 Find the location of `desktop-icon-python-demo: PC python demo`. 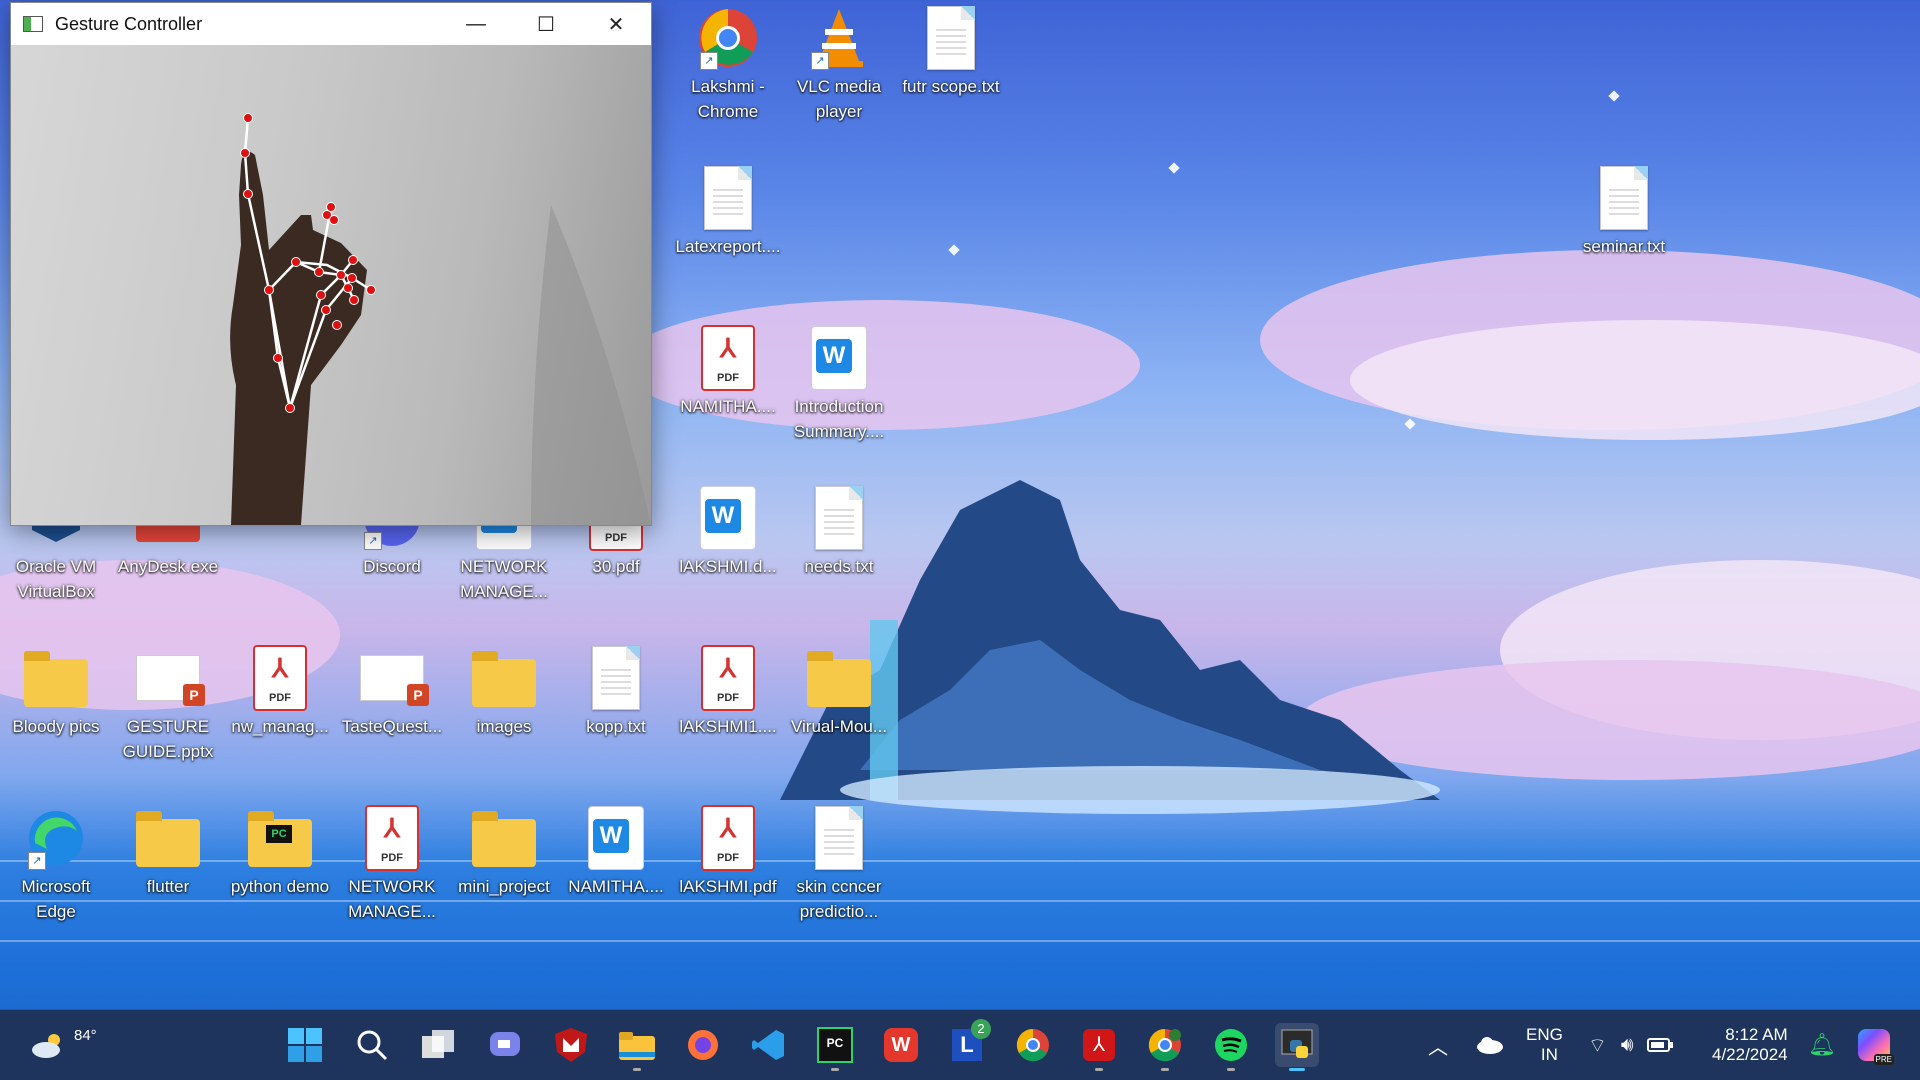

desktop-icon-python-demo: PC python demo is located at coordinates (280, 852).